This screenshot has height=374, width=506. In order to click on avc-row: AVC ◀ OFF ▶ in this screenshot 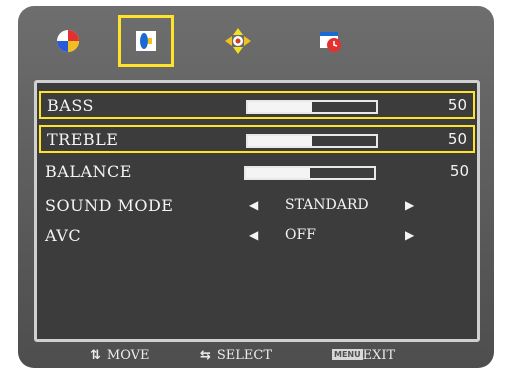, I will do `click(257, 237)`.